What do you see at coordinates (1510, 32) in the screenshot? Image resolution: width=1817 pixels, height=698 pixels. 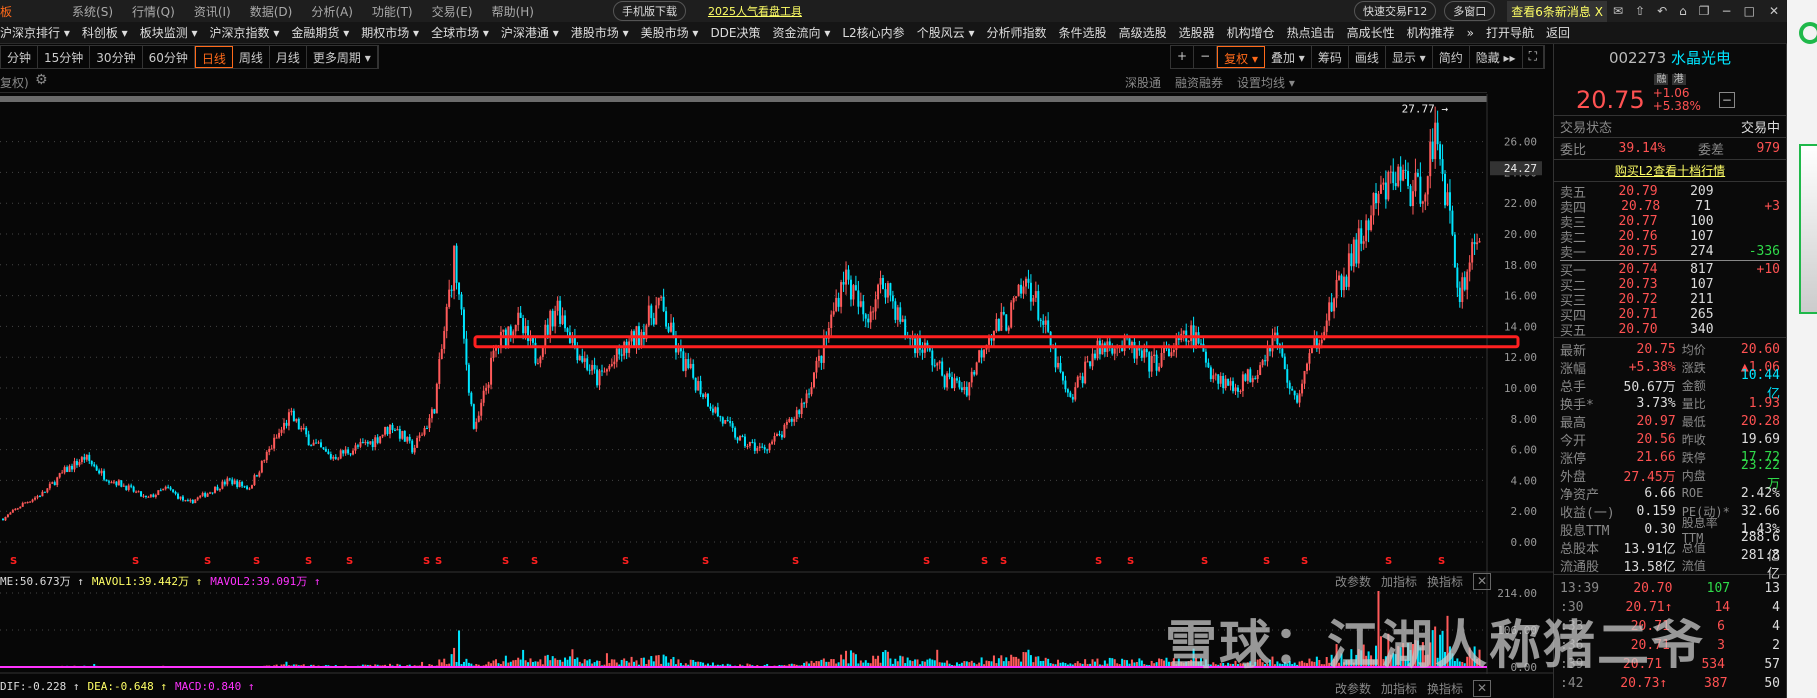 I see `nav-item: 打开导航` at bounding box center [1510, 32].